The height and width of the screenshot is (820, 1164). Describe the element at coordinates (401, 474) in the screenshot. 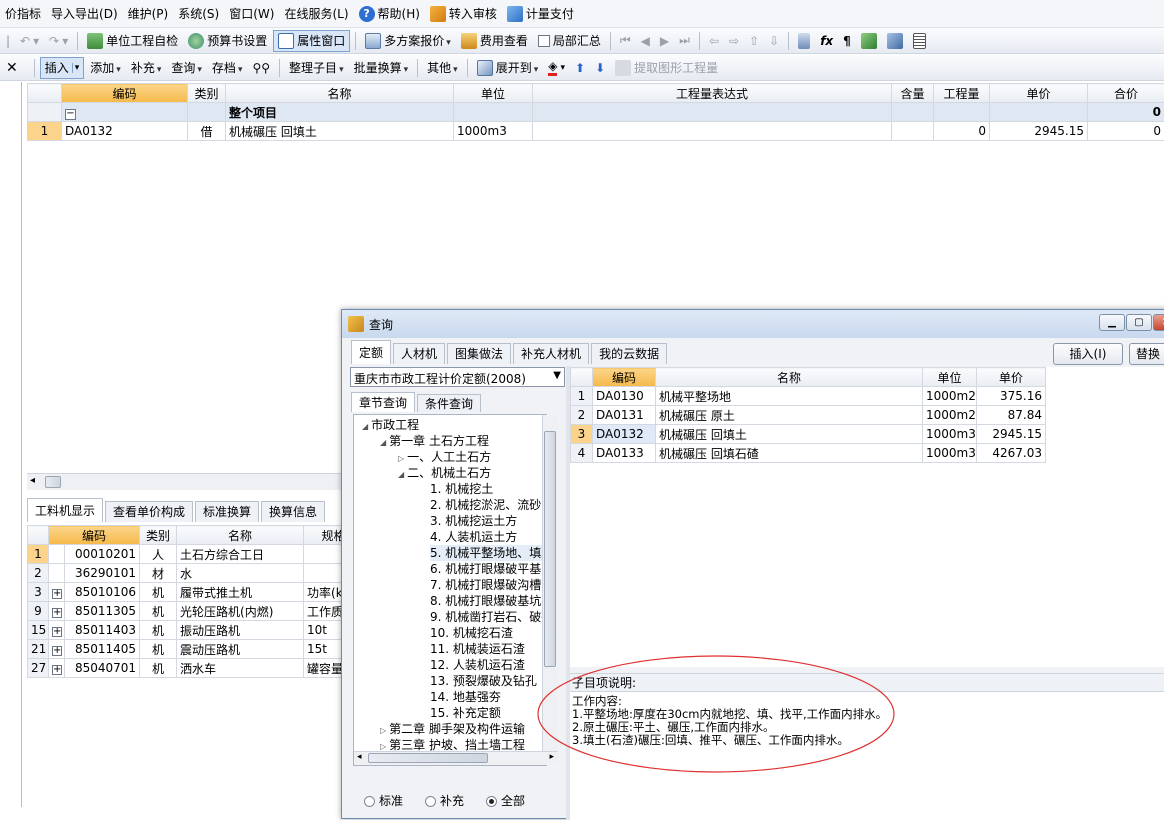

I see `expand-arrow-icon: ◢` at that location.